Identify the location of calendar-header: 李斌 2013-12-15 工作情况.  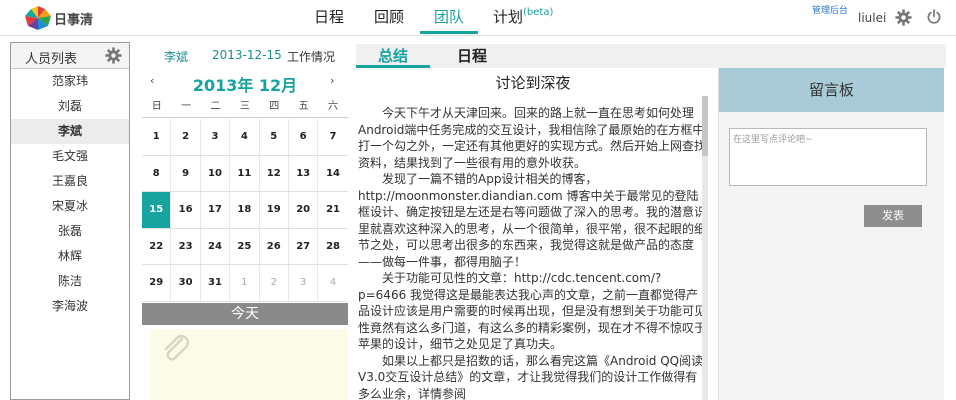
(245, 55).